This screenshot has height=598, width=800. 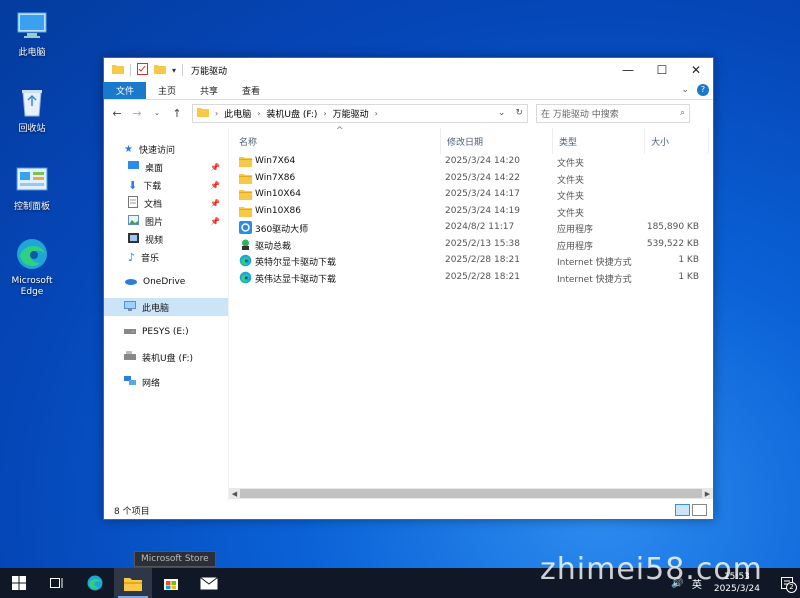 I want to click on details-view-button, so click(x=682, y=510).